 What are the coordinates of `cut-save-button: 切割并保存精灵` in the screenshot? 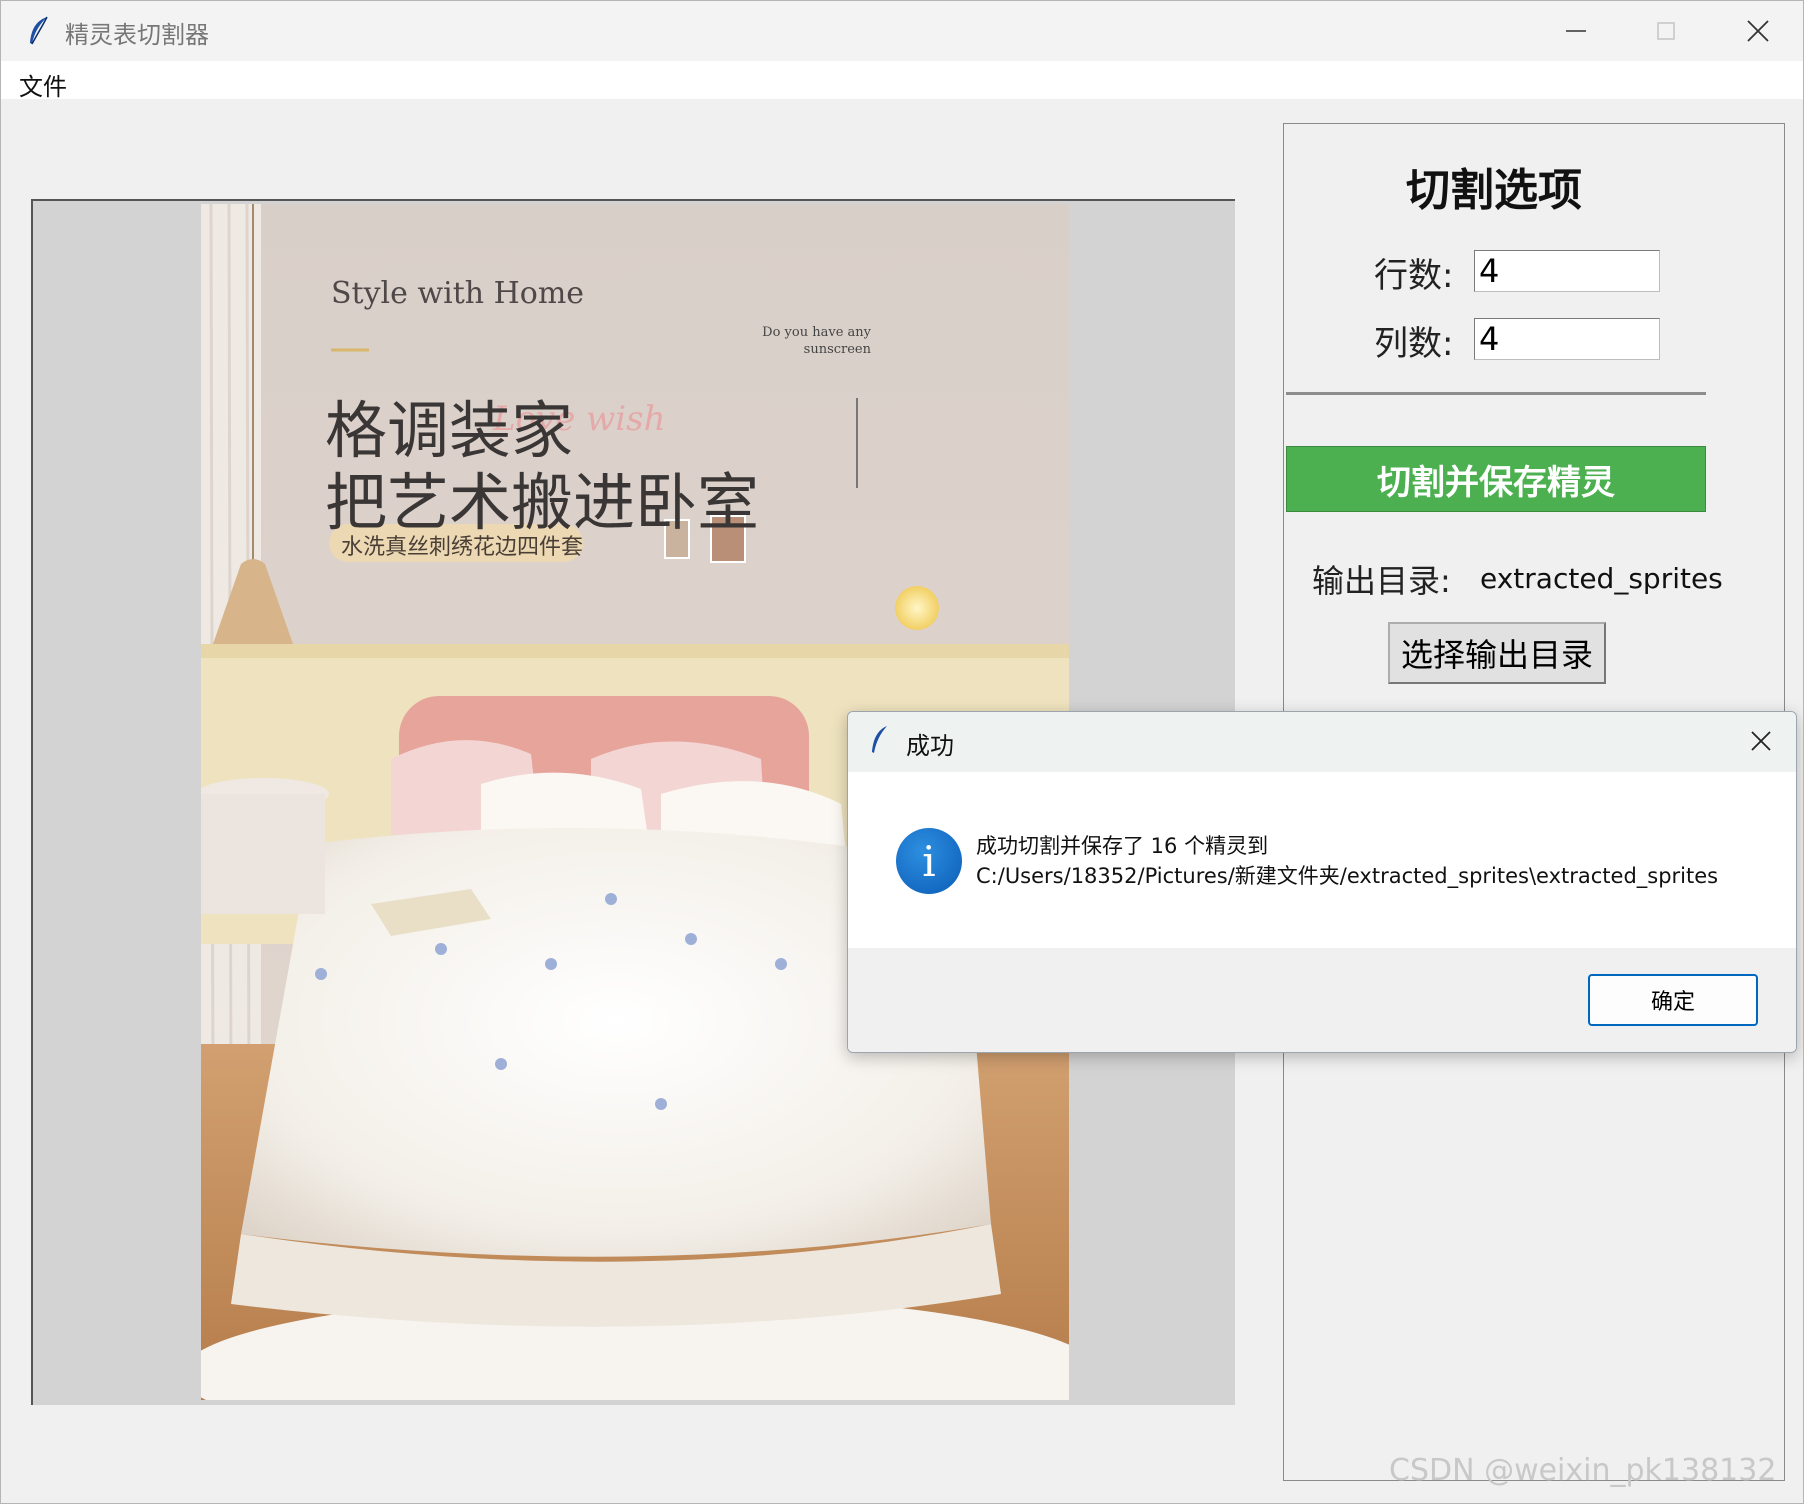 It's located at (1496, 479).